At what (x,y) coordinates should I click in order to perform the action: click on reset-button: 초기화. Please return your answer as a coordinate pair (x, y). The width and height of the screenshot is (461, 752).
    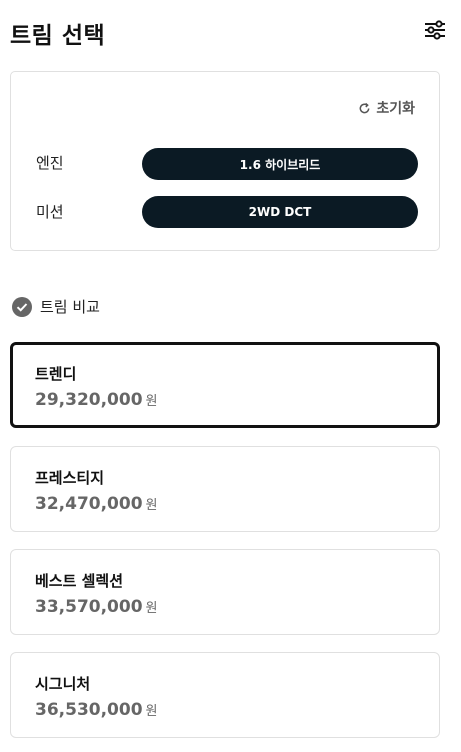
    Looking at the image, I should click on (386, 108).